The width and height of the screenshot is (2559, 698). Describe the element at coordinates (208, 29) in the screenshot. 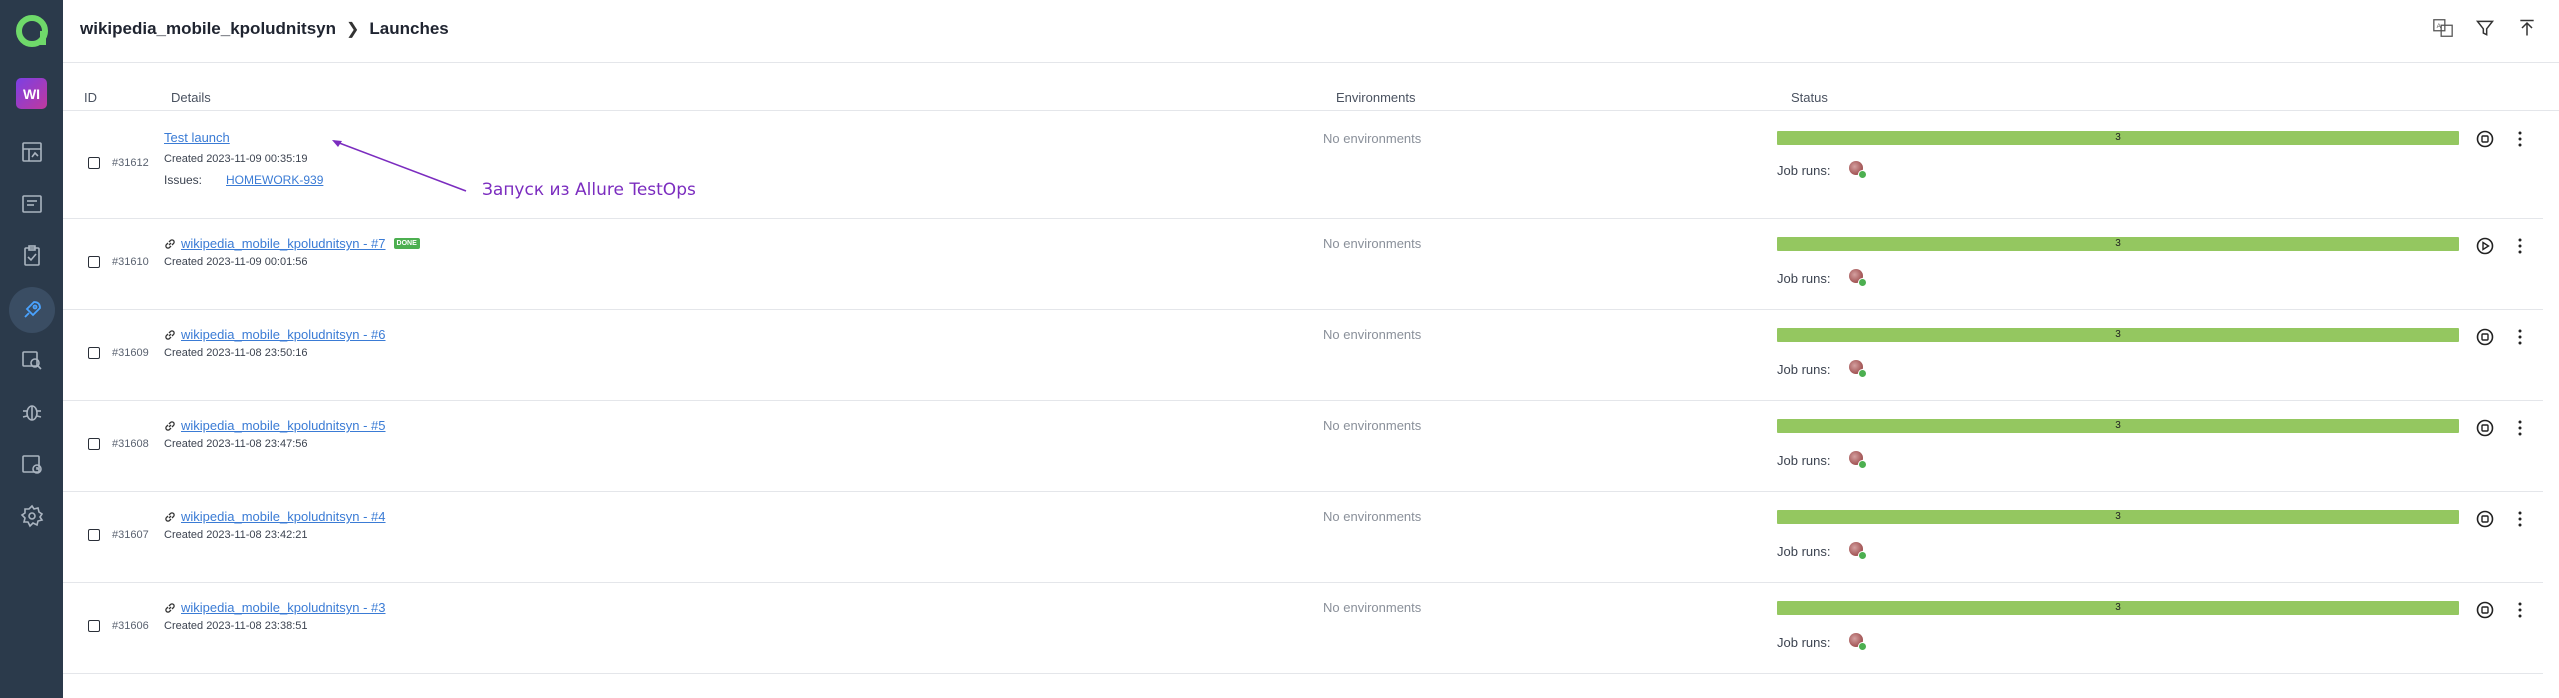

I see `breadcrumb-project: wikipedia_mobile_kpoludnitsyn` at that location.